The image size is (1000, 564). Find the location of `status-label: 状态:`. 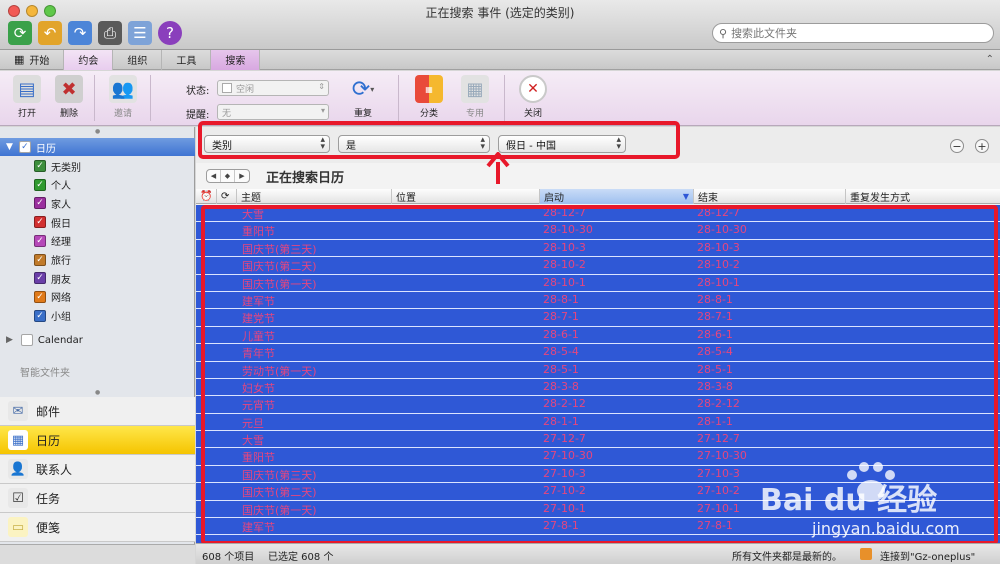

status-label: 状态: is located at coordinates (198, 91).